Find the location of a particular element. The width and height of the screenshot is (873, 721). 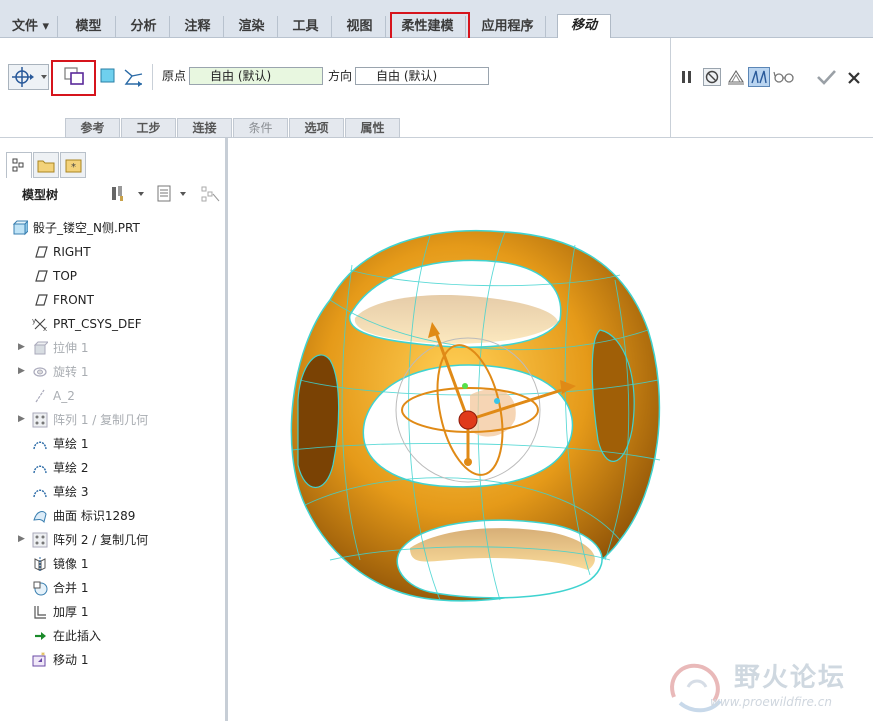

svg-text: y is located at coordinates (34, 321).